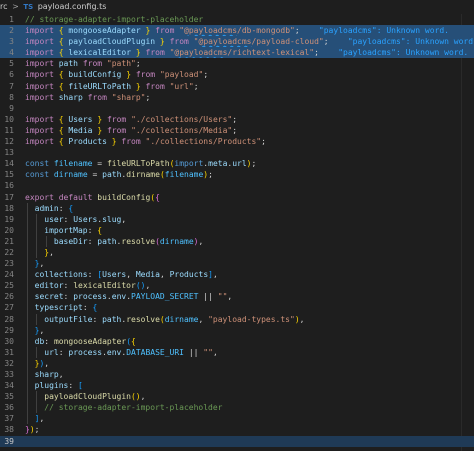  I want to click on comment: // storage-adapter-import-placeholder, so click(133, 408).